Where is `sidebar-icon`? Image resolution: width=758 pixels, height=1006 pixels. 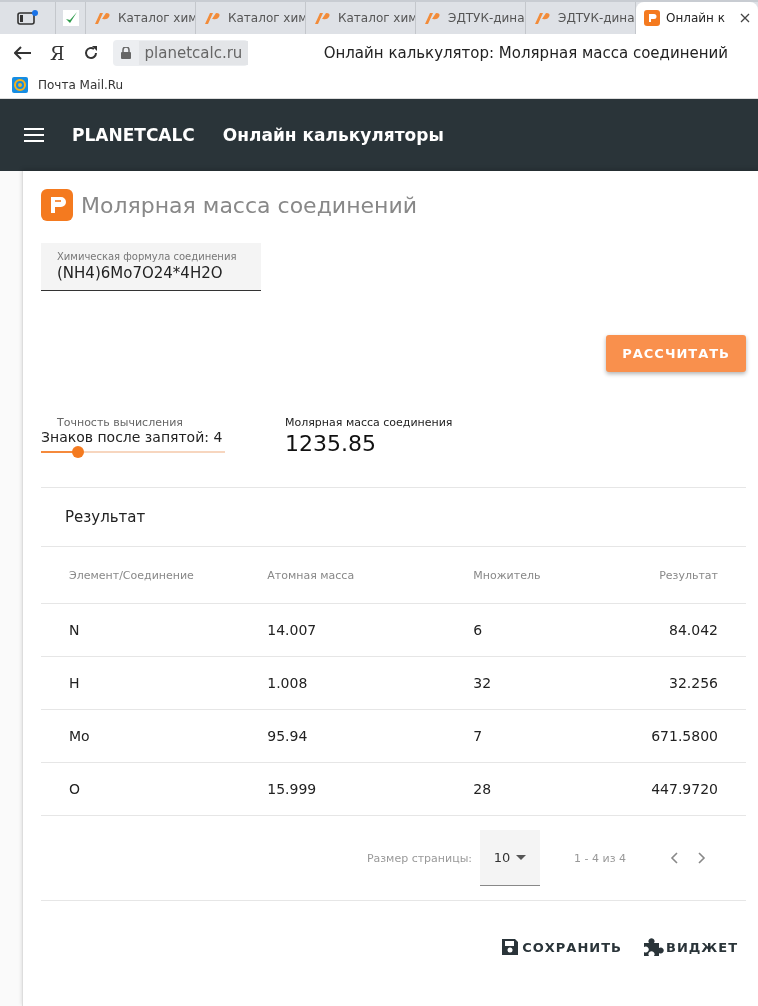
sidebar-icon is located at coordinates (27, 18).